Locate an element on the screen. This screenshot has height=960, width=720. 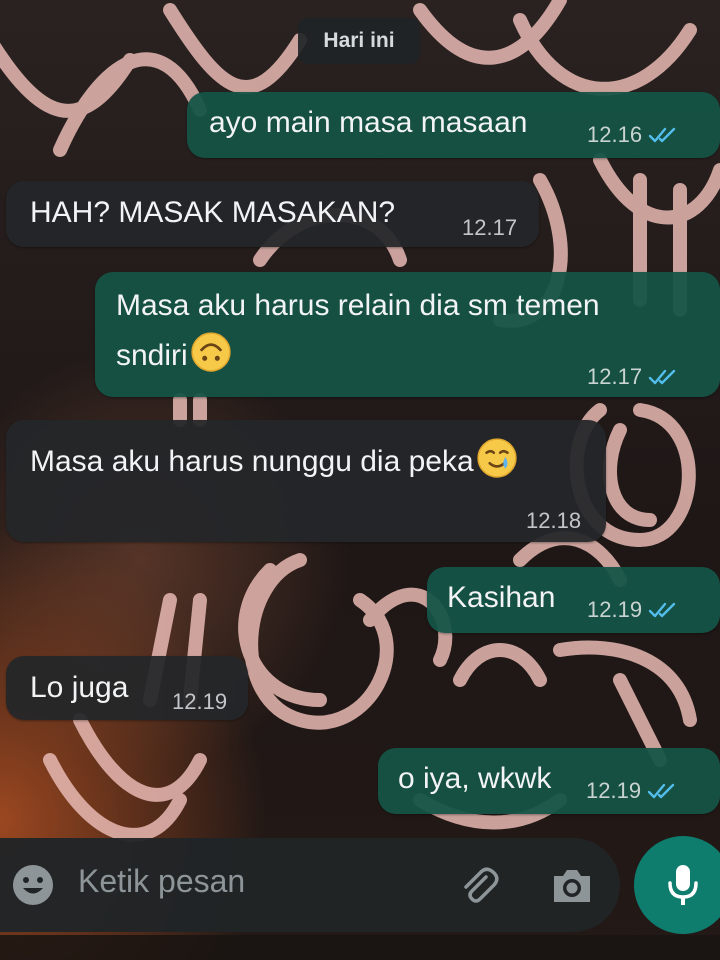
message-meta: 12.16 is located at coordinates (632, 135).